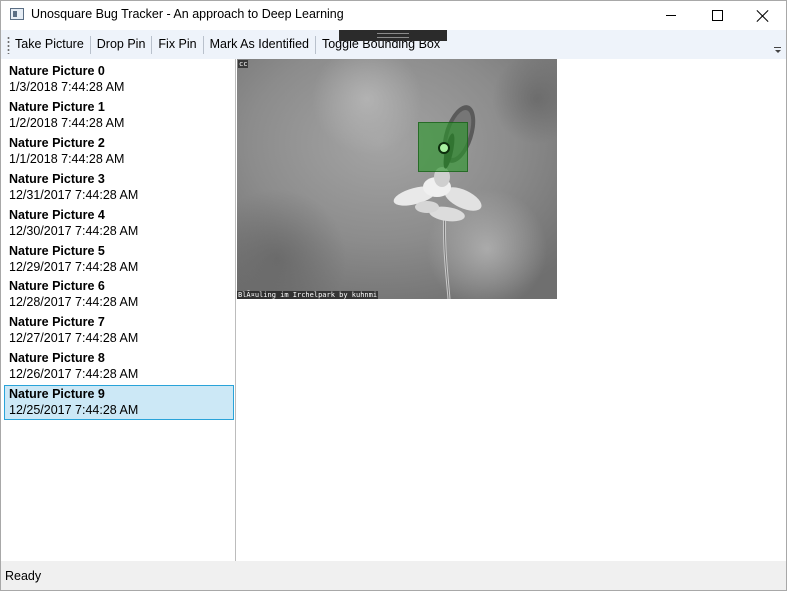 The height and width of the screenshot is (591, 787). What do you see at coordinates (57, 286) in the screenshot?
I see `picture-name: Nature Picture 6` at bounding box center [57, 286].